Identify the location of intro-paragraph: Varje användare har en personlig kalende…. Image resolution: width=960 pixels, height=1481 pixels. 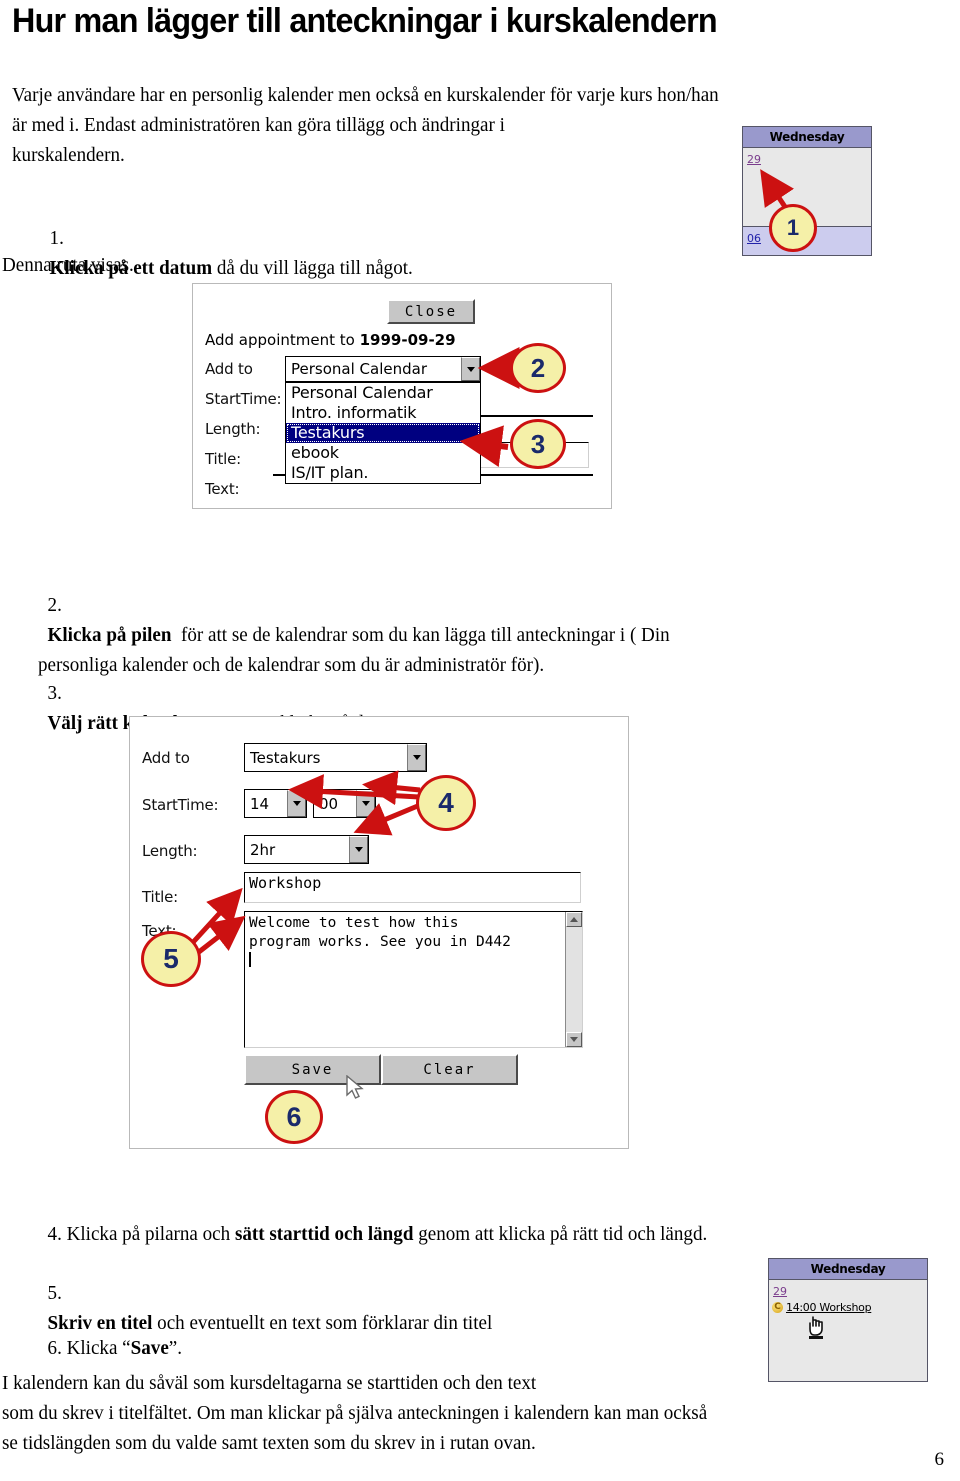
(365, 125).